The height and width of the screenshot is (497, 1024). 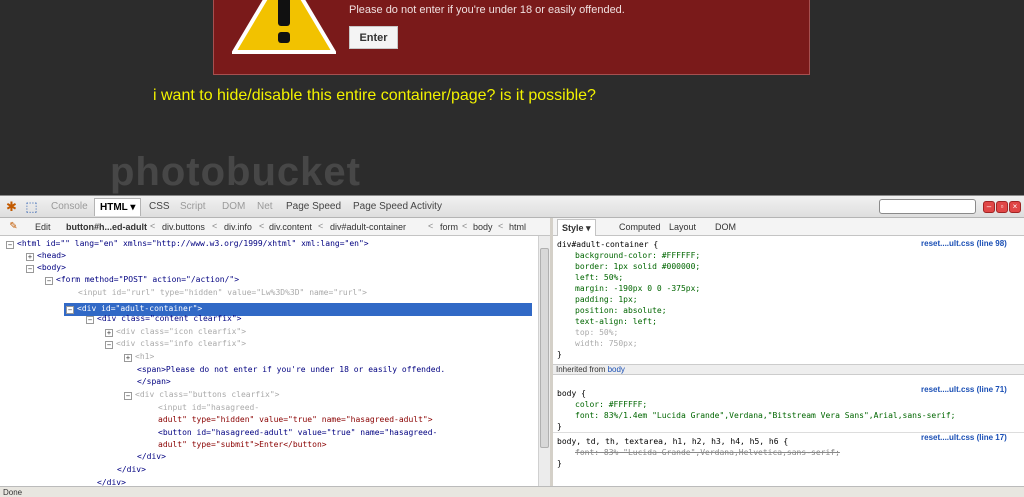 What do you see at coordinates (483, 227) in the screenshot?
I see `crumb-body: body` at bounding box center [483, 227].